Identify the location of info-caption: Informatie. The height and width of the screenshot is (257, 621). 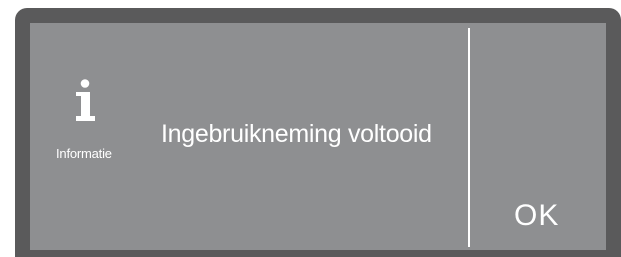
(84, 153).